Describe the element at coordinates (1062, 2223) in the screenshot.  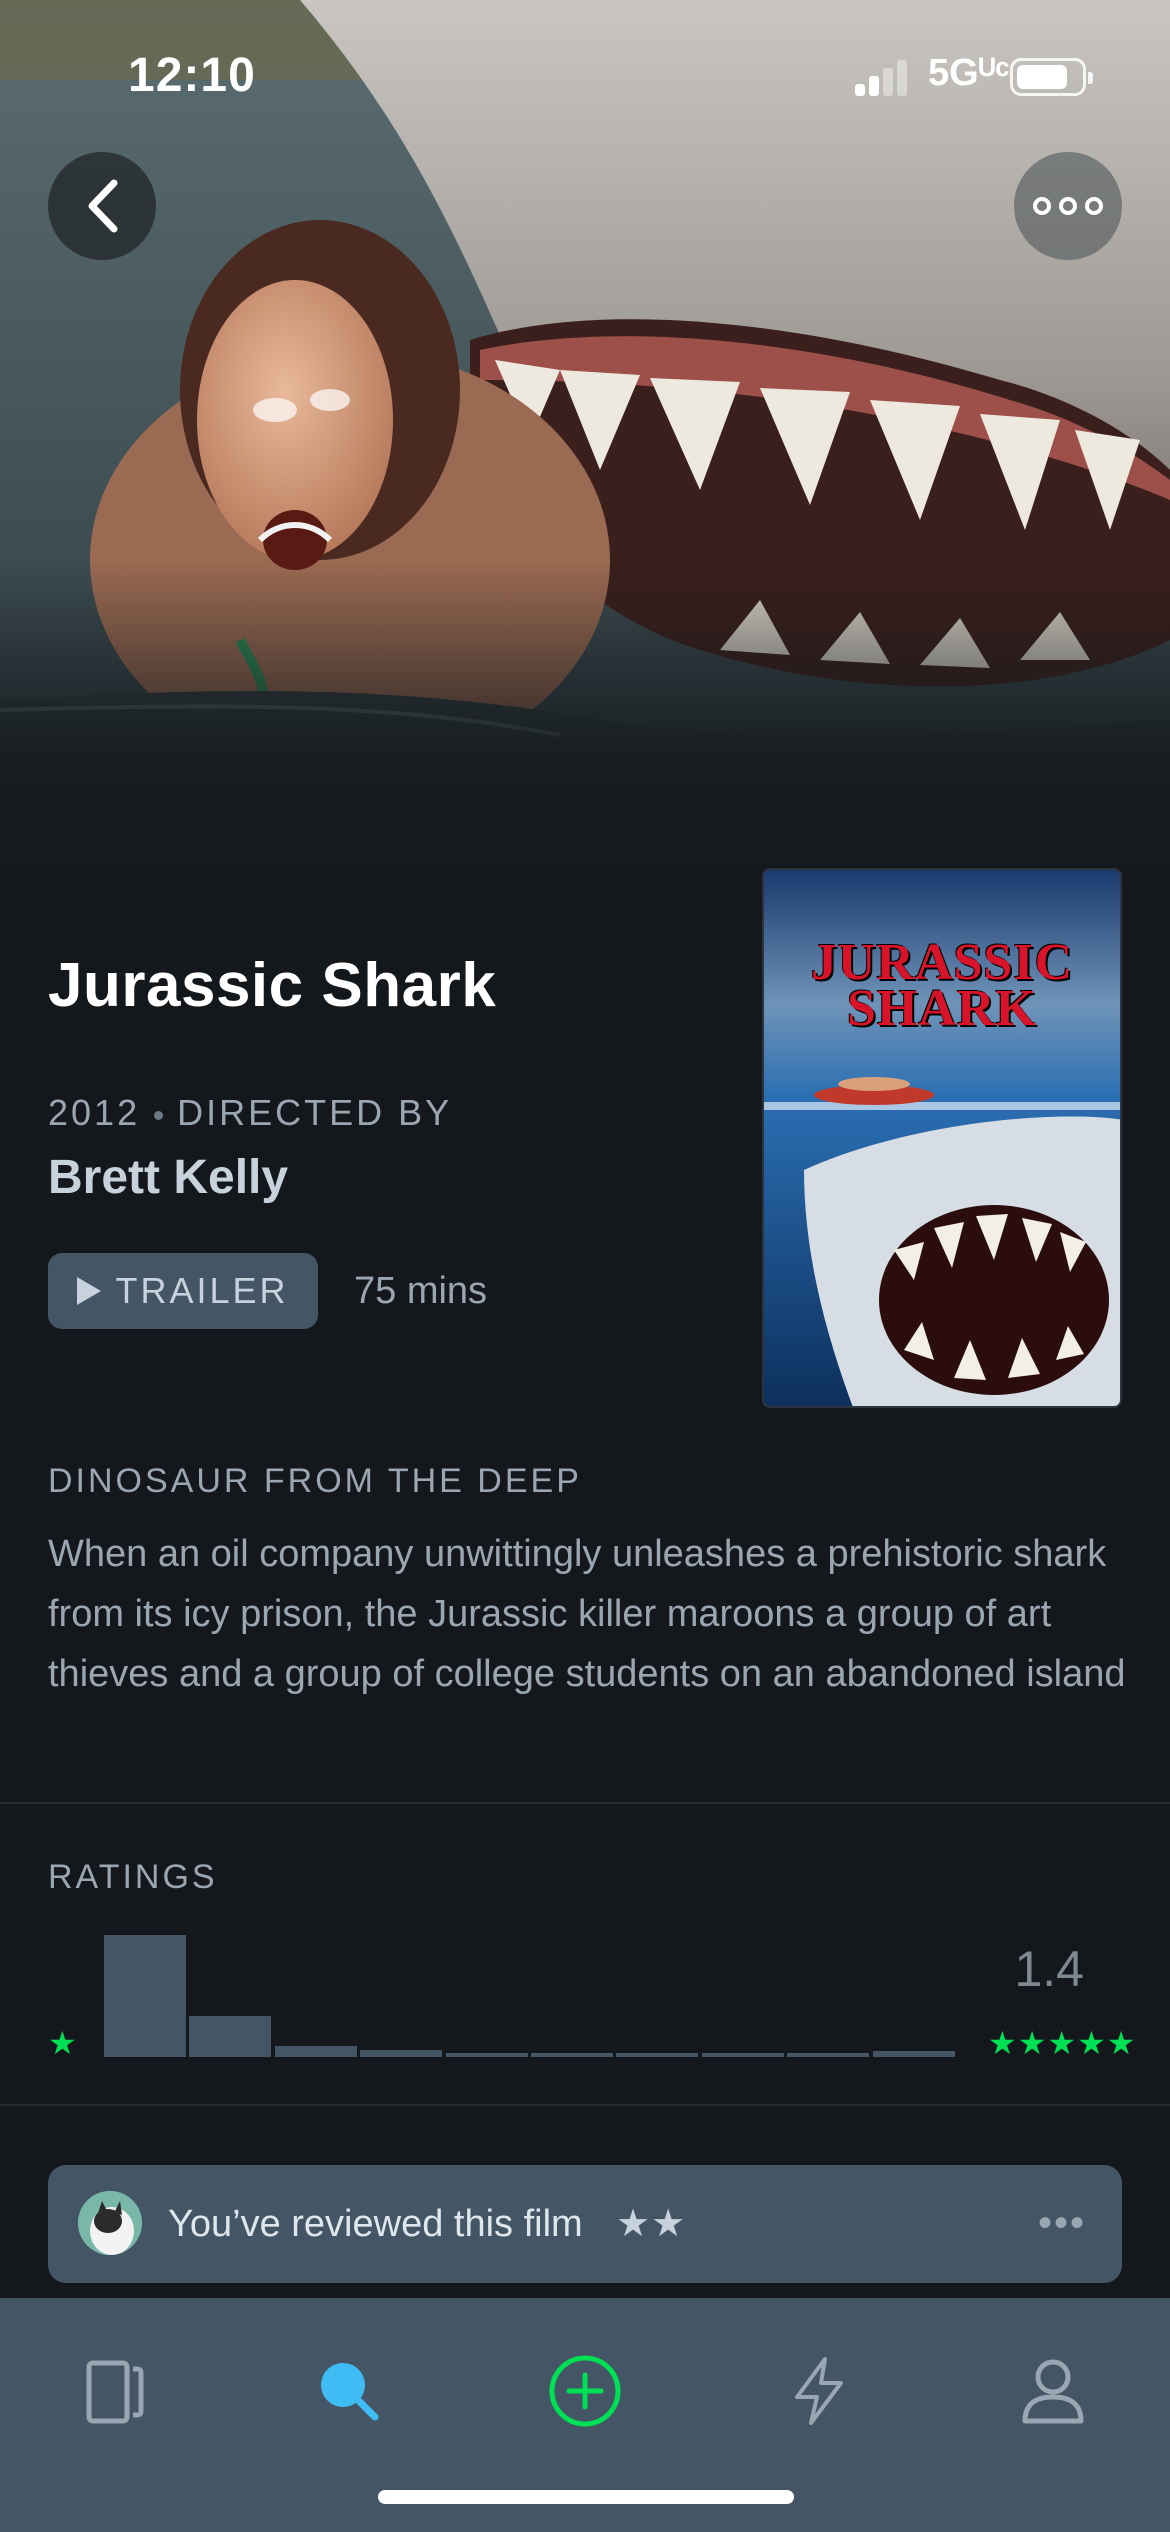
I see `review-more-button: •••` at that location.